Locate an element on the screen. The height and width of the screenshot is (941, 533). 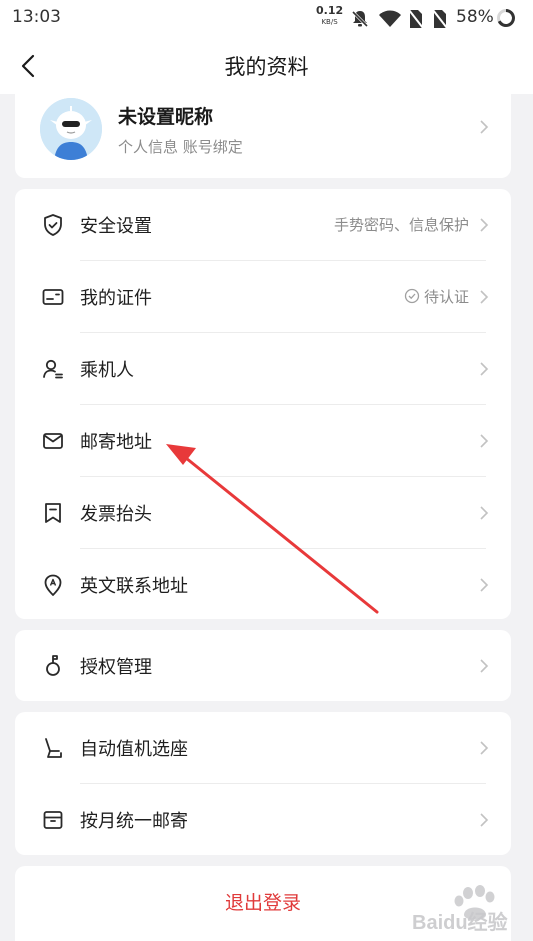
row-label: 安全设置 is located at coordinates (116, 226).